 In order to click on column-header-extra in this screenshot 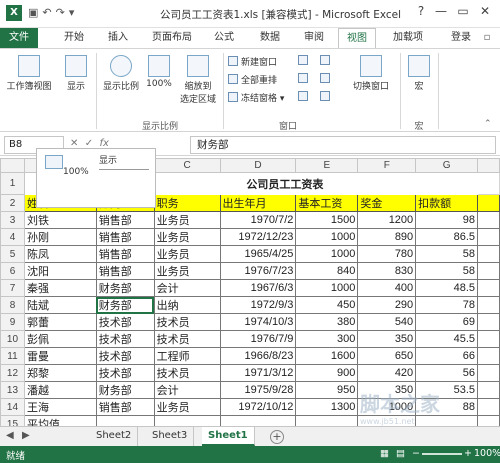, I will do `click(488, 165)`.